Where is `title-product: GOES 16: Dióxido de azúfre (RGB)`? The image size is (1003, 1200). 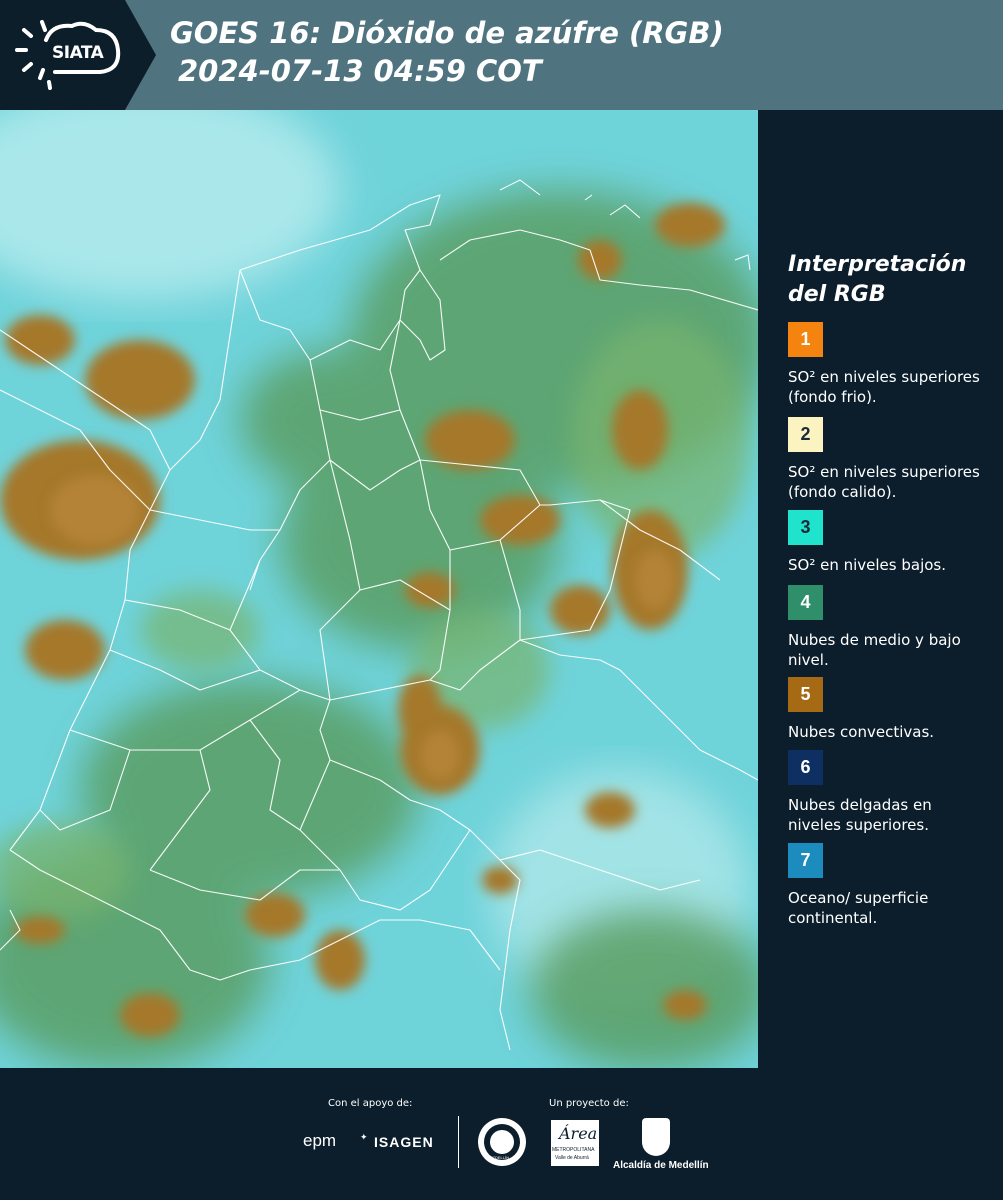 title-product: GOES 16: Dióxido de azúfre (RGB) is located at coordinates (447, 33).